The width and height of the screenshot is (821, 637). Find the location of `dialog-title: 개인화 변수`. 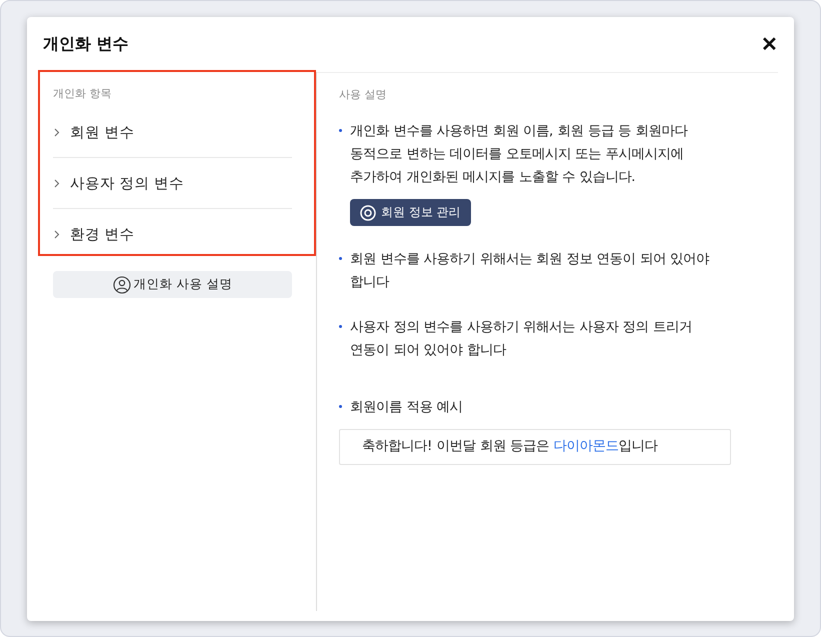

dialog-title: 개인화 변수 is located at coordinates (86, 44).